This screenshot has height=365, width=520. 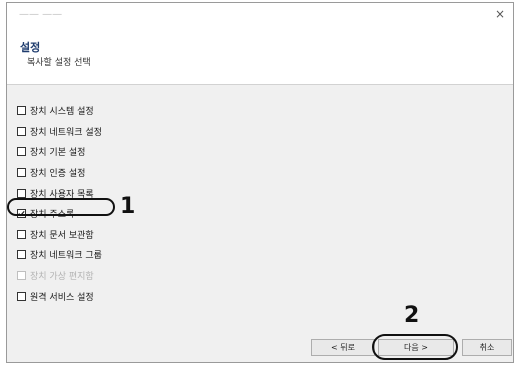 What do you see at coordinates (487, 347) in the screenshot?
I see `cancel-button: 취소` at bounding box center [487, 347].